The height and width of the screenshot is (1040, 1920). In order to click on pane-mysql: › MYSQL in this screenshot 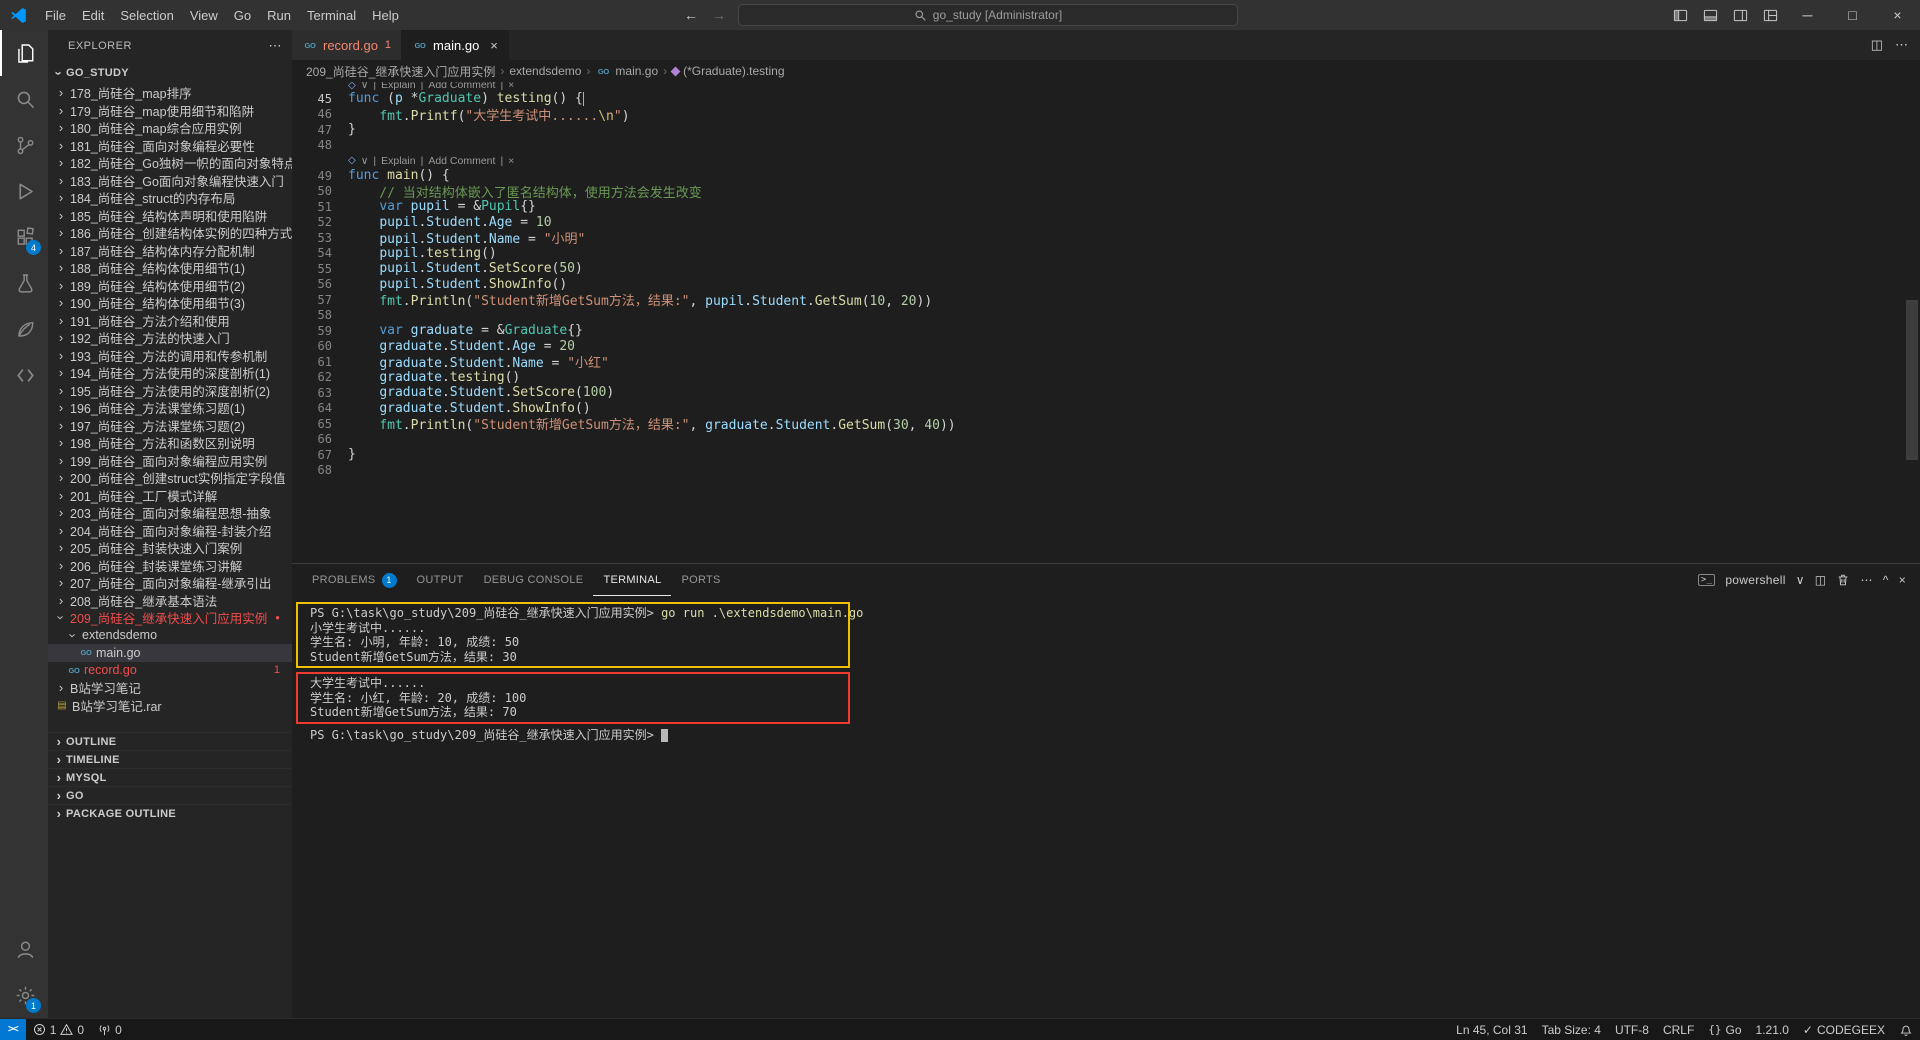, I will do `click(170, 777)`.